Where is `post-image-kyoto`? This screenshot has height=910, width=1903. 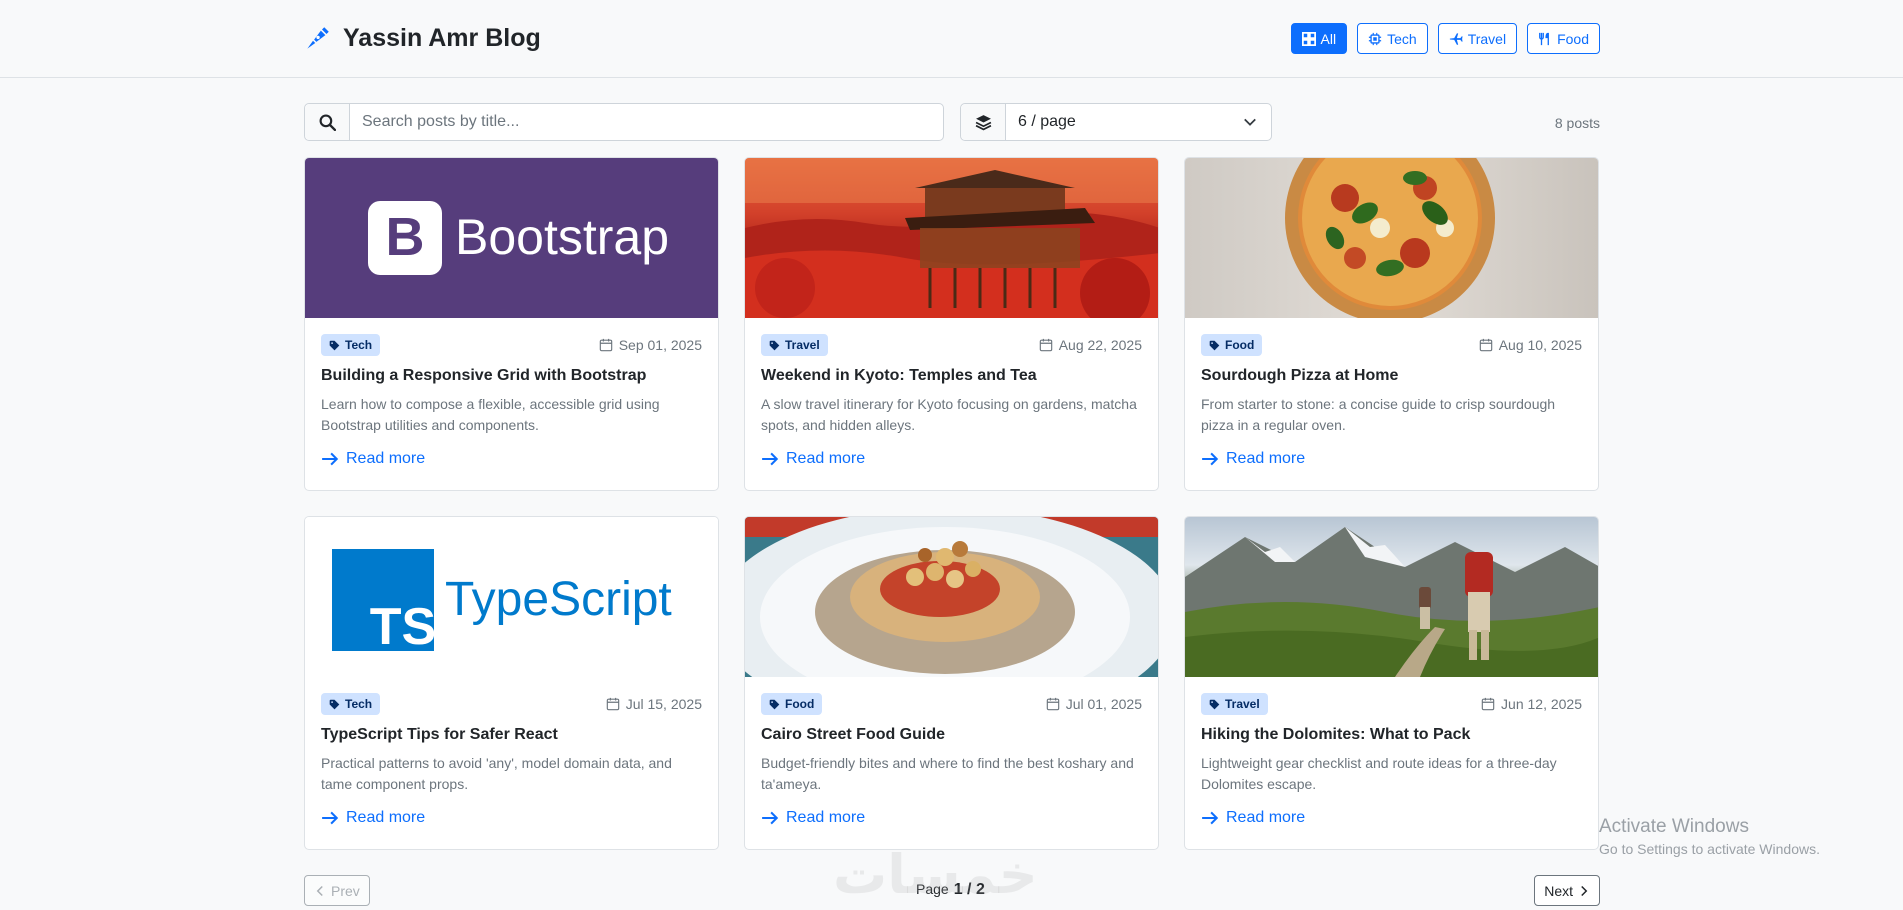 post-image-kyoto is located at coordinates (951, 238).